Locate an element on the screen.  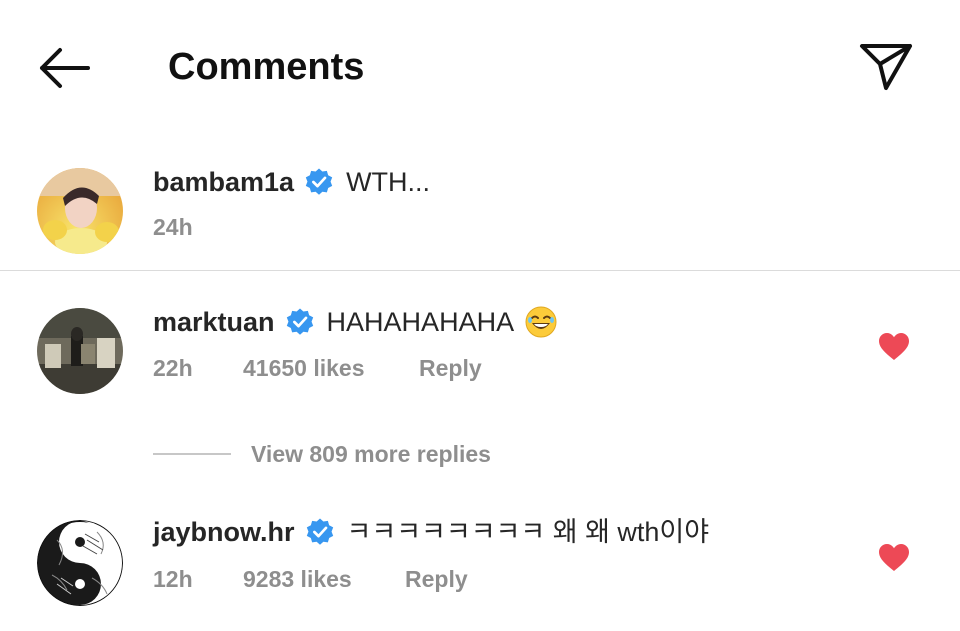
share-button is located at coordinates (886, 66).